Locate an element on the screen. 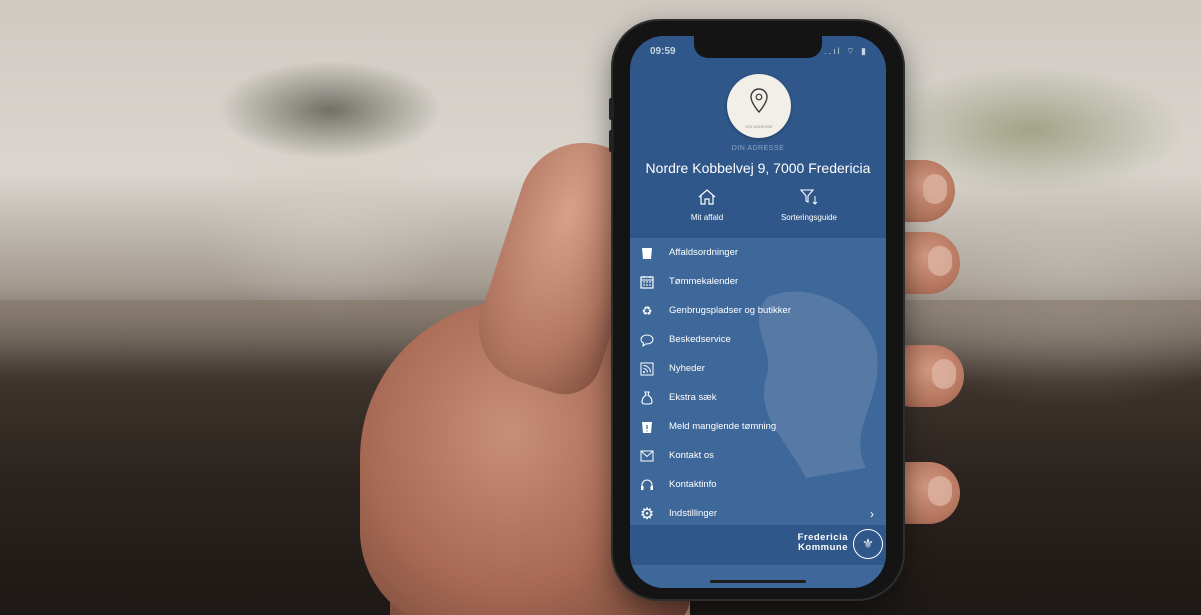 The height and width of the screenshot is (615, 1201). status-icons: ..ıl ⌔ ▮ is located at coordinates (846, 51).